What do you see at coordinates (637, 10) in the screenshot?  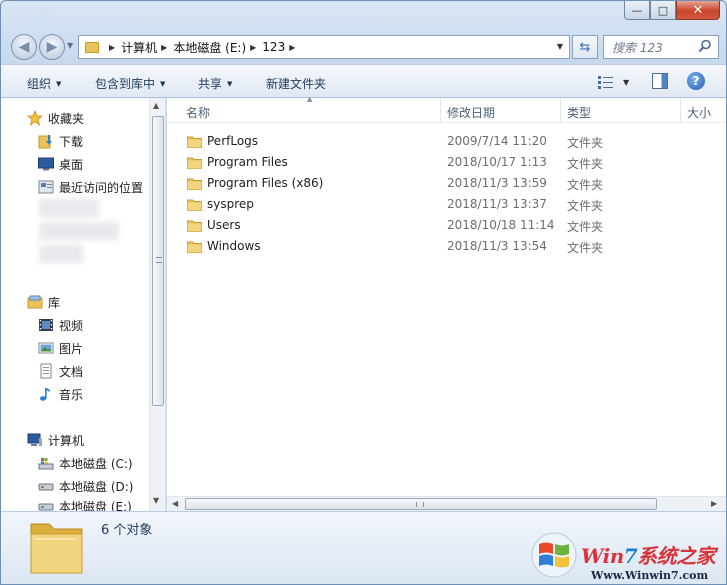 I see `minimize-button: —` at bounding box center [637, 10].